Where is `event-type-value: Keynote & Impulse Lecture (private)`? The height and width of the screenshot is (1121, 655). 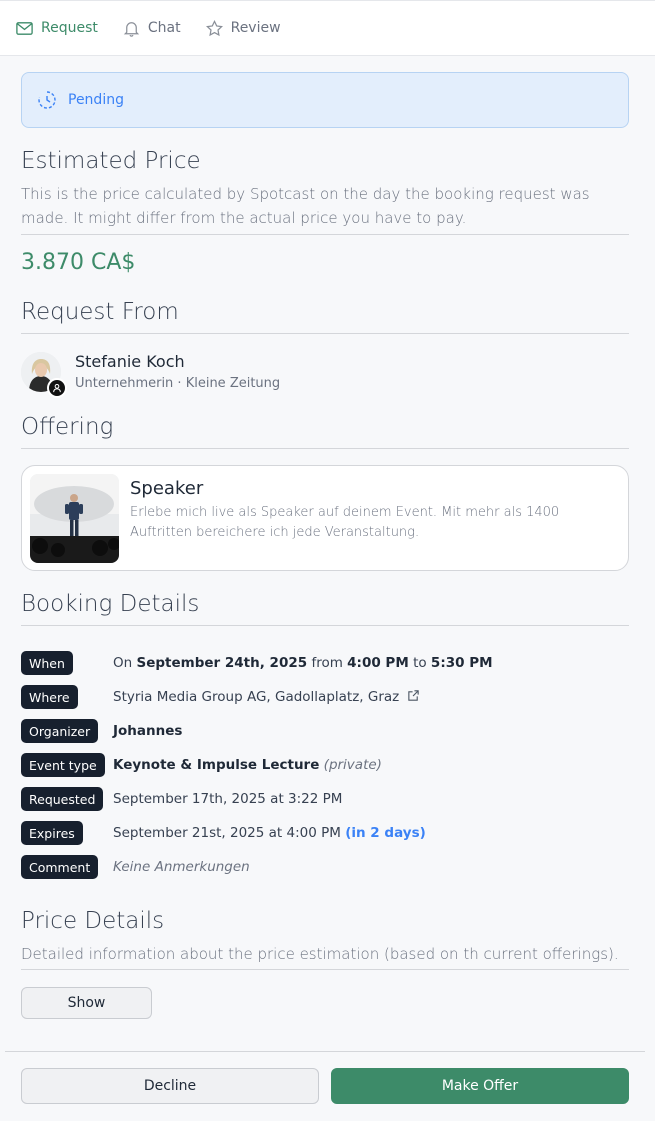 event-type-value: Keynote & Impulse Lecture (private) is located at coordinates (247, 765).